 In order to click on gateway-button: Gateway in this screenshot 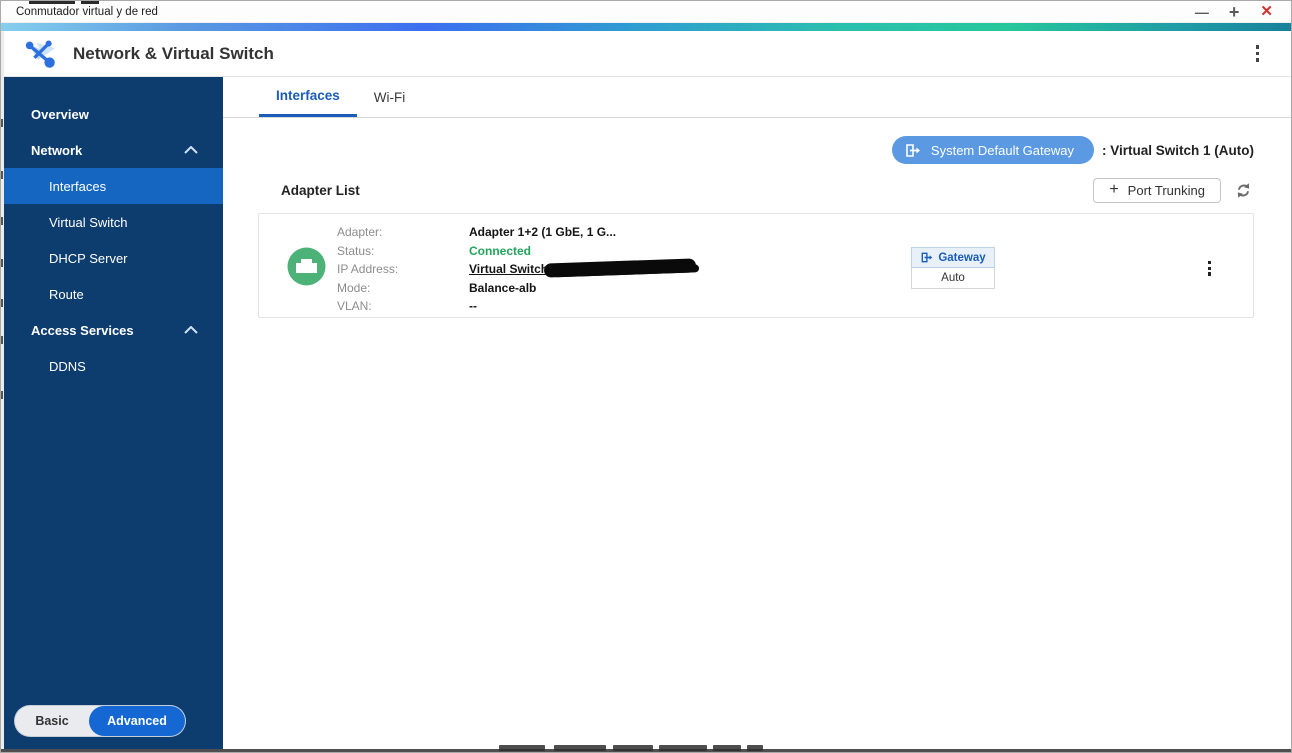, I will do `click(953, 257)`.